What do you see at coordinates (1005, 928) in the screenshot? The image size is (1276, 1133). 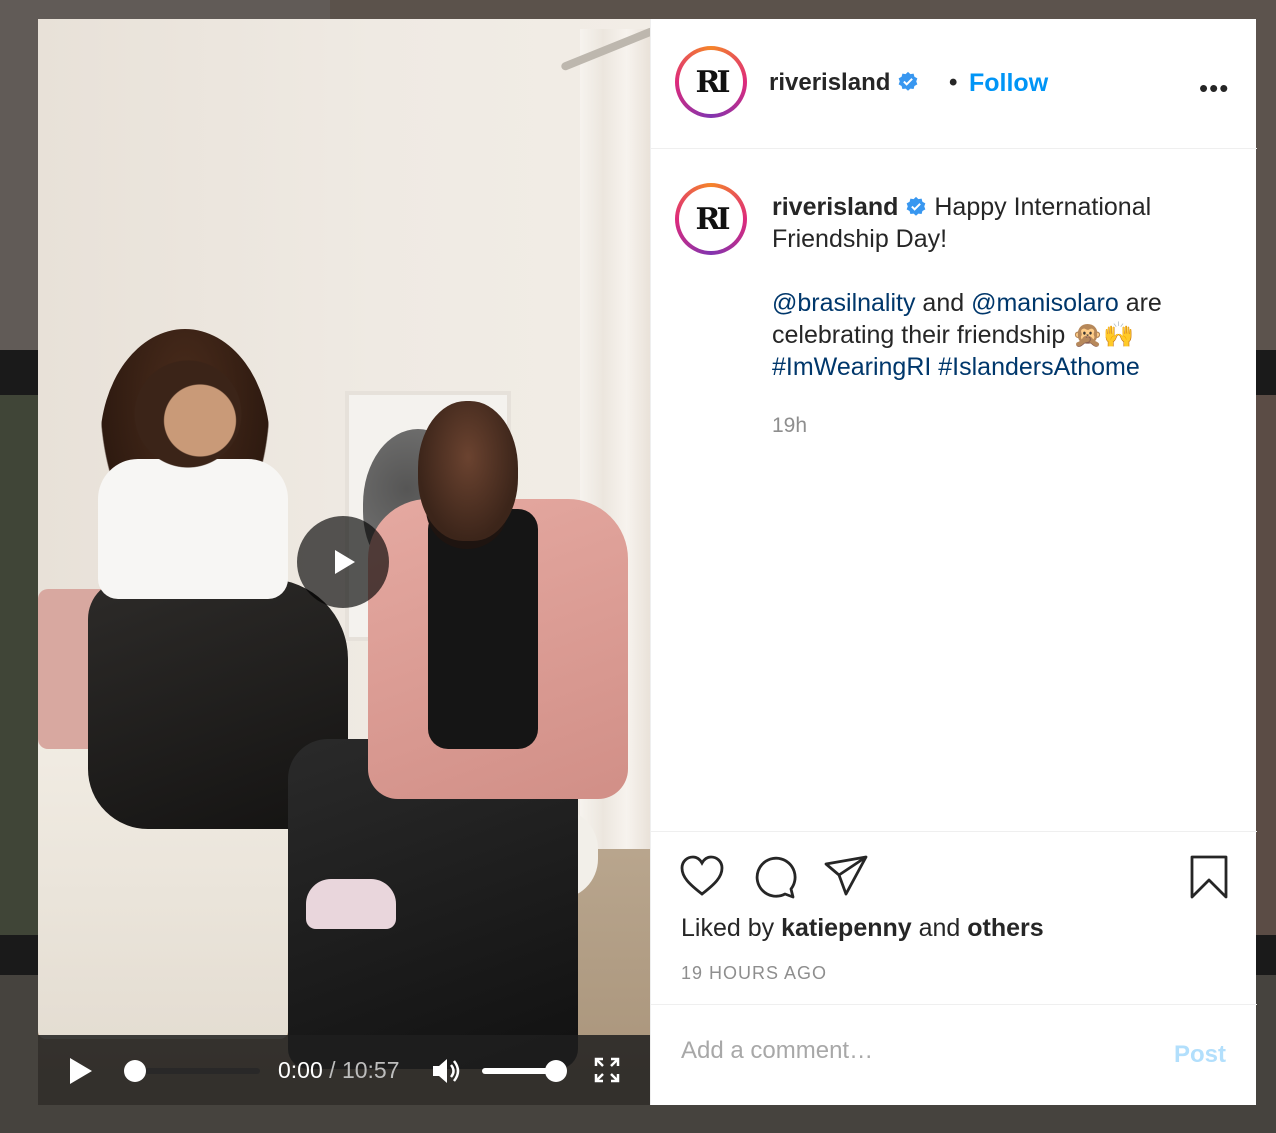 I see `liked-by-others: others` at bounding box center [1005, 928].